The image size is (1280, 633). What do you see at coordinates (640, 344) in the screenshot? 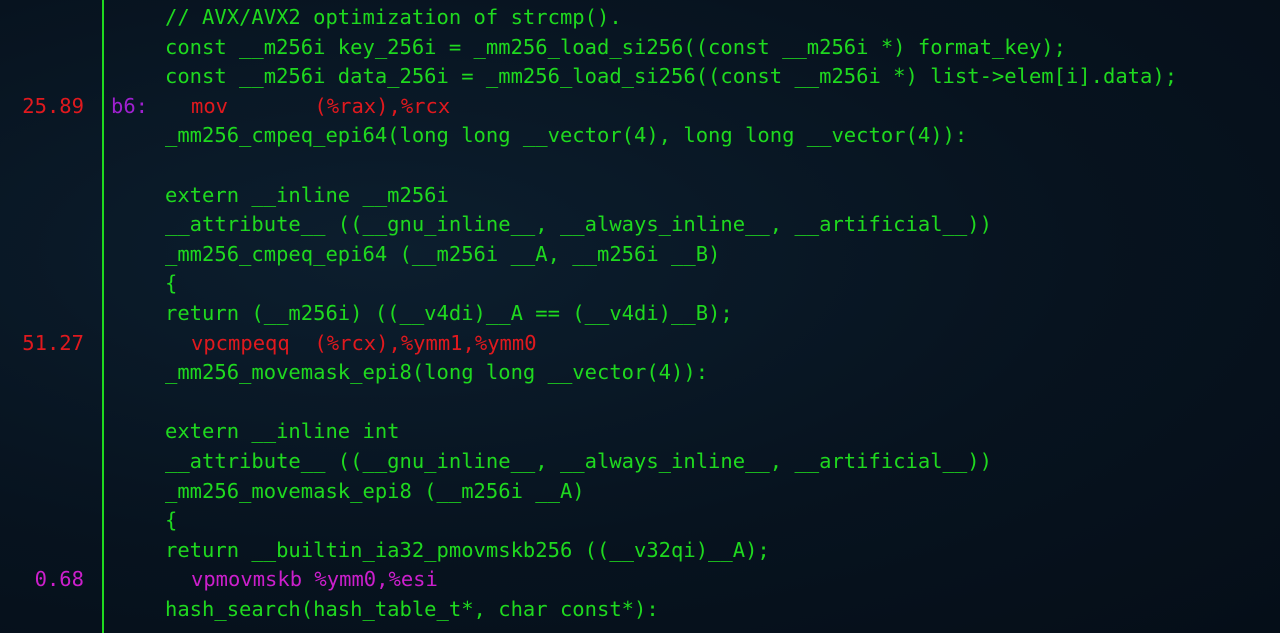
I see `asm-line: 51.27 vpcmpeqq (%rcx),%ymm1,%ymm0` at bounding box center [640, 344].